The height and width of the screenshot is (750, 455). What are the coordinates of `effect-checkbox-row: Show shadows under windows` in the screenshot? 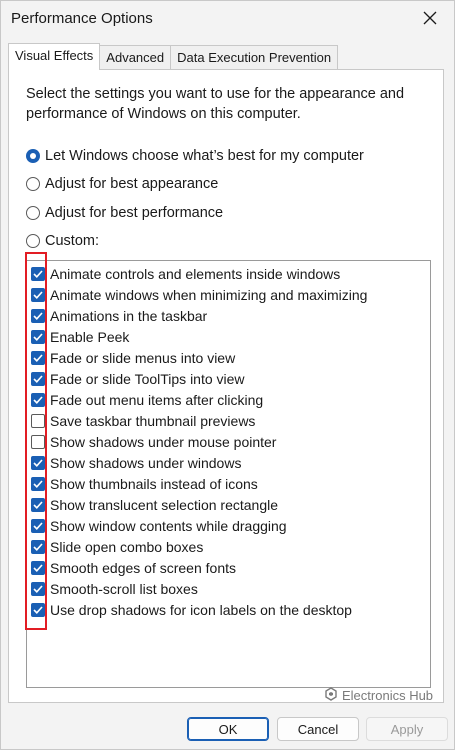 It's located at (136, 462).